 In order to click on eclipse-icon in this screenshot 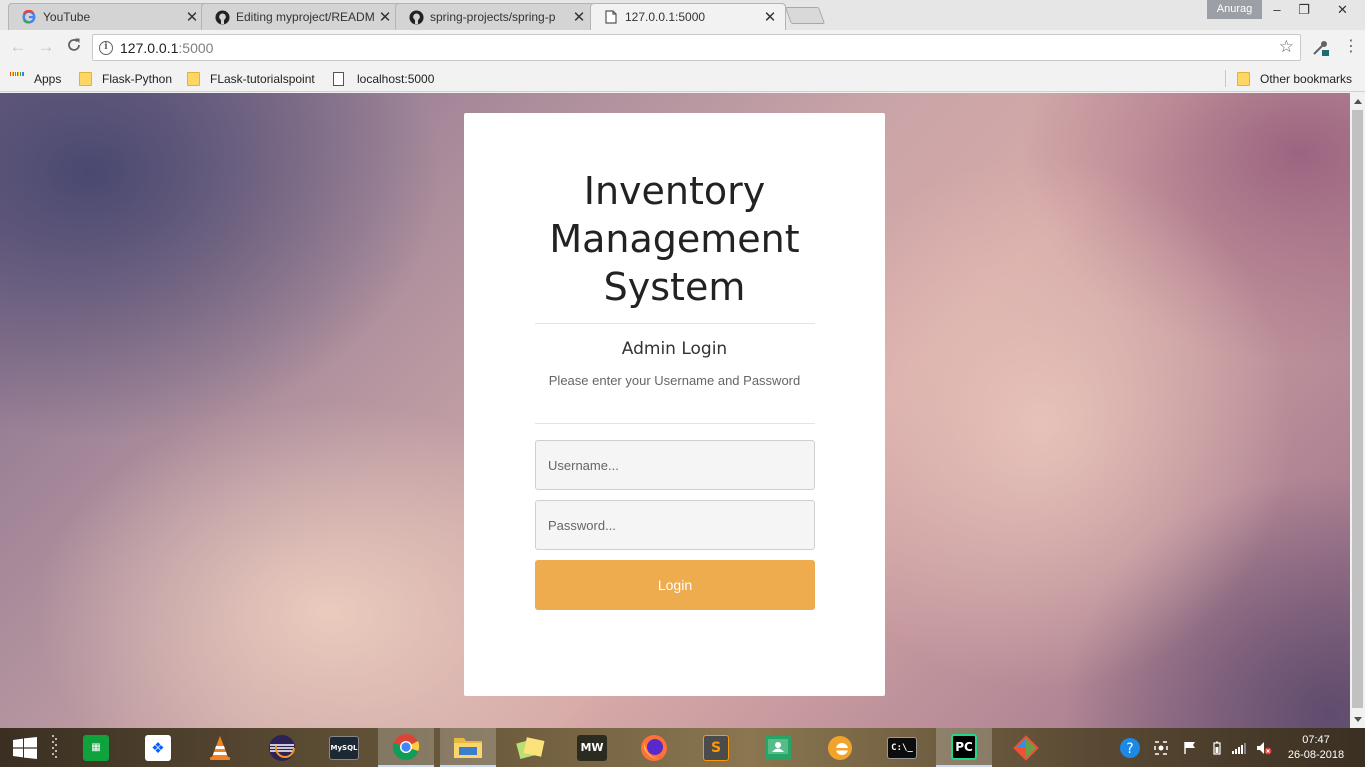, I will do `click(282, 747)`.